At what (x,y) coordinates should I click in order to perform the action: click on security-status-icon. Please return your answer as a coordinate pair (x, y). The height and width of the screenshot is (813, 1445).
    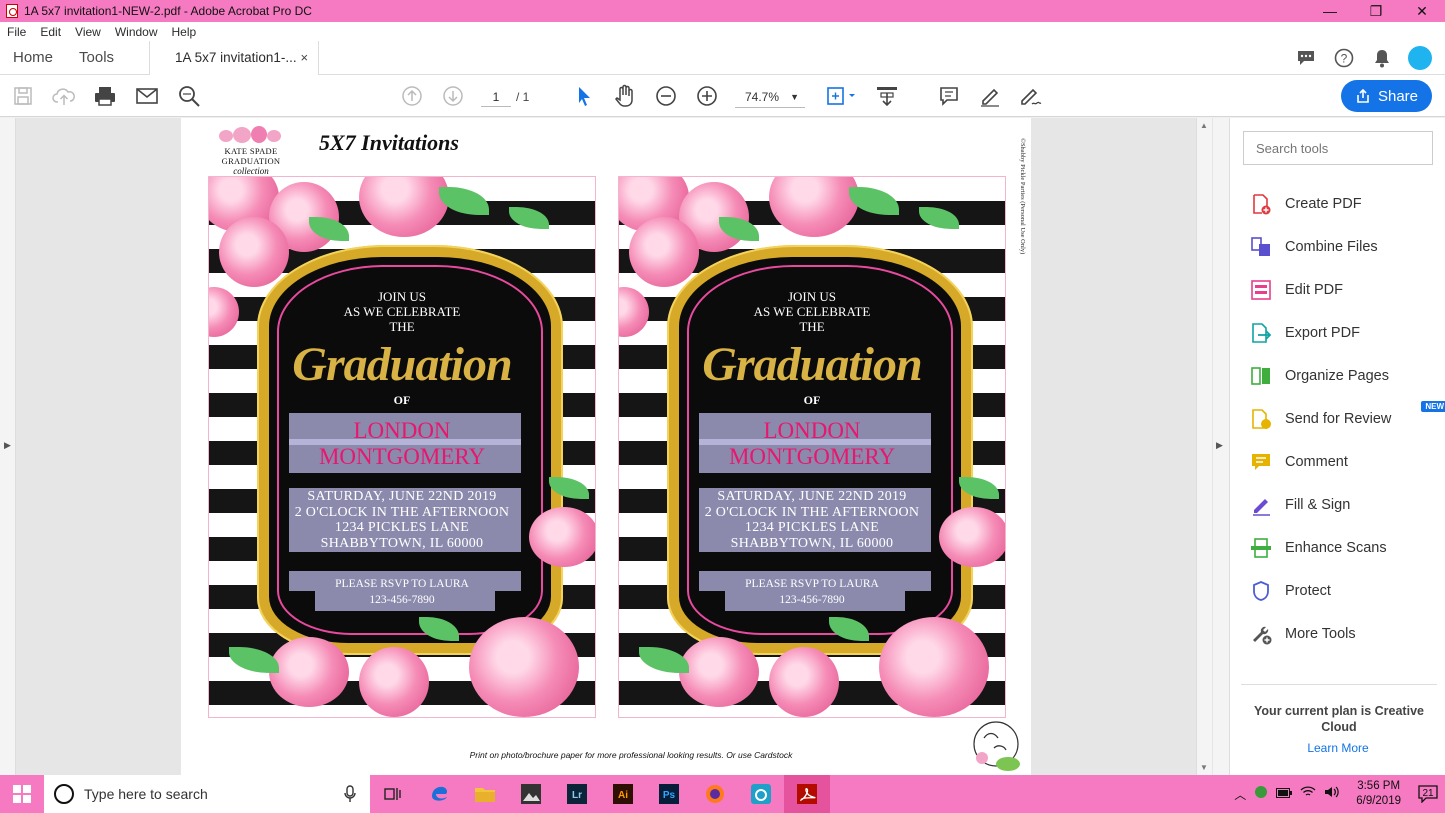
    Looking at the image, I should click on (1261, 794).